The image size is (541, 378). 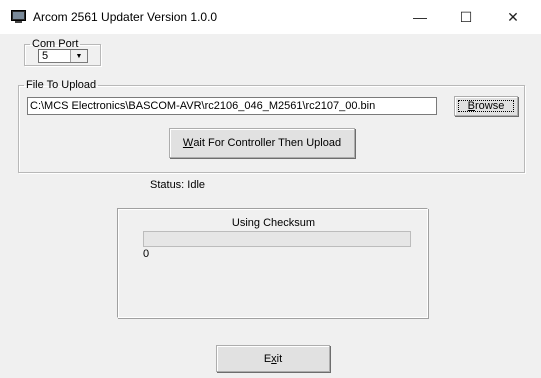 I want to click on exit-label-pre: E, so click(x=267, y=358).